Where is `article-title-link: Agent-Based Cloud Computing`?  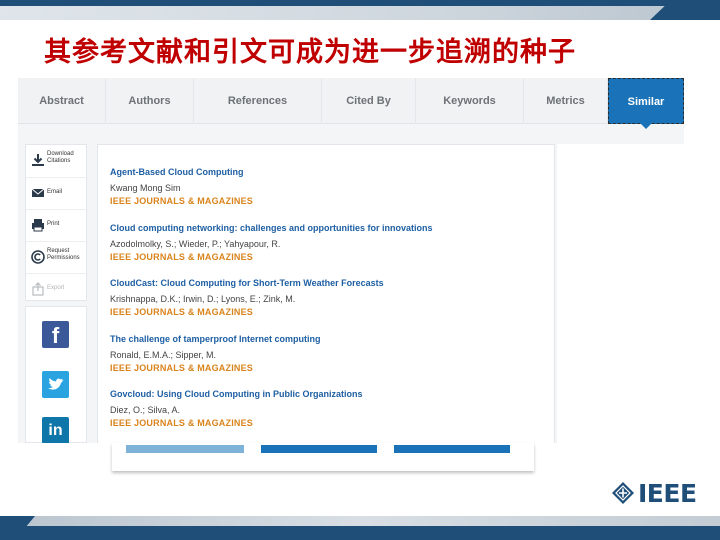
article-title-link: Agent-Based Cloud Computing is located at coordinates (330, 172).